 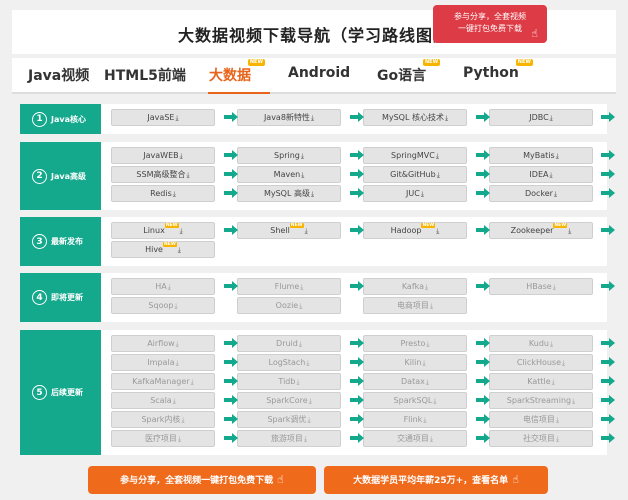 I want to click on download-link-button: JavaWEB⤓, so click(x=163, y=155).